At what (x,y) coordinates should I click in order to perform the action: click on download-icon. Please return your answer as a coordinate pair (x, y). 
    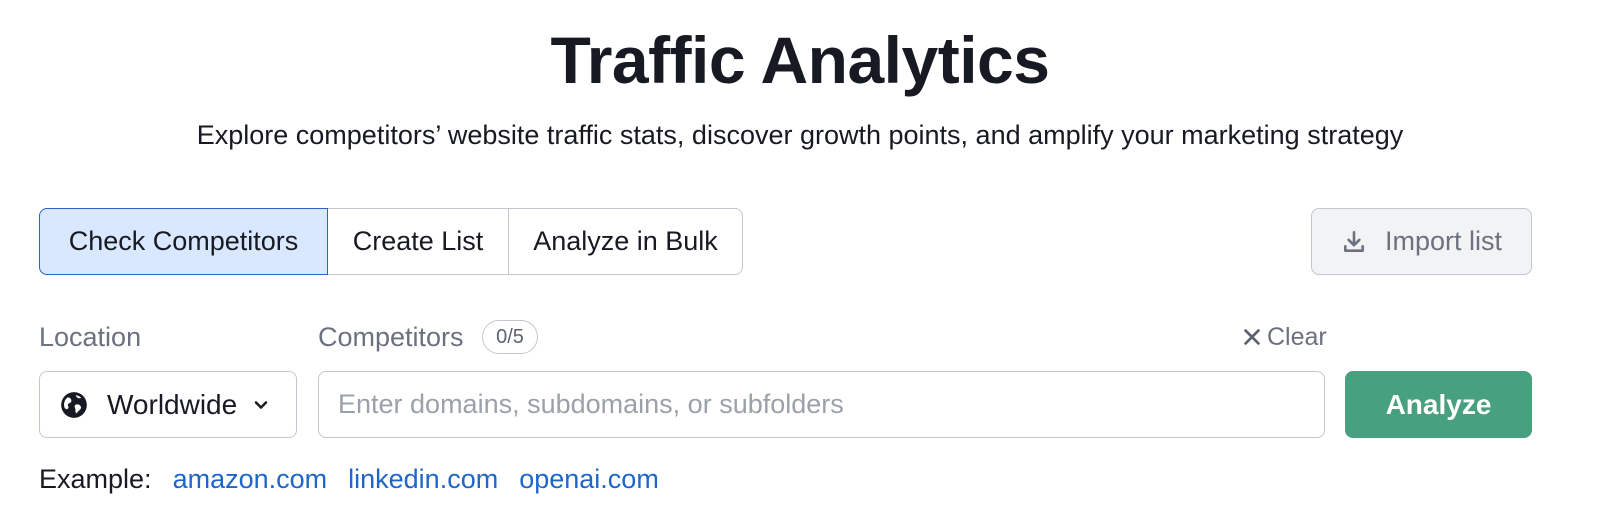
    Looking at the image, I should click on (1354, 241).